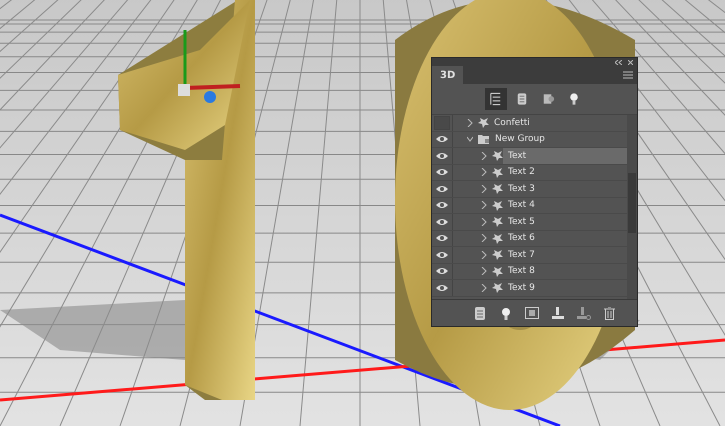 This screenshot has height=426, width=725. What do you see at coordinates (558, 139) in the screenshot?
I see `layer-name: New Group` at bounding box center [558, 139].